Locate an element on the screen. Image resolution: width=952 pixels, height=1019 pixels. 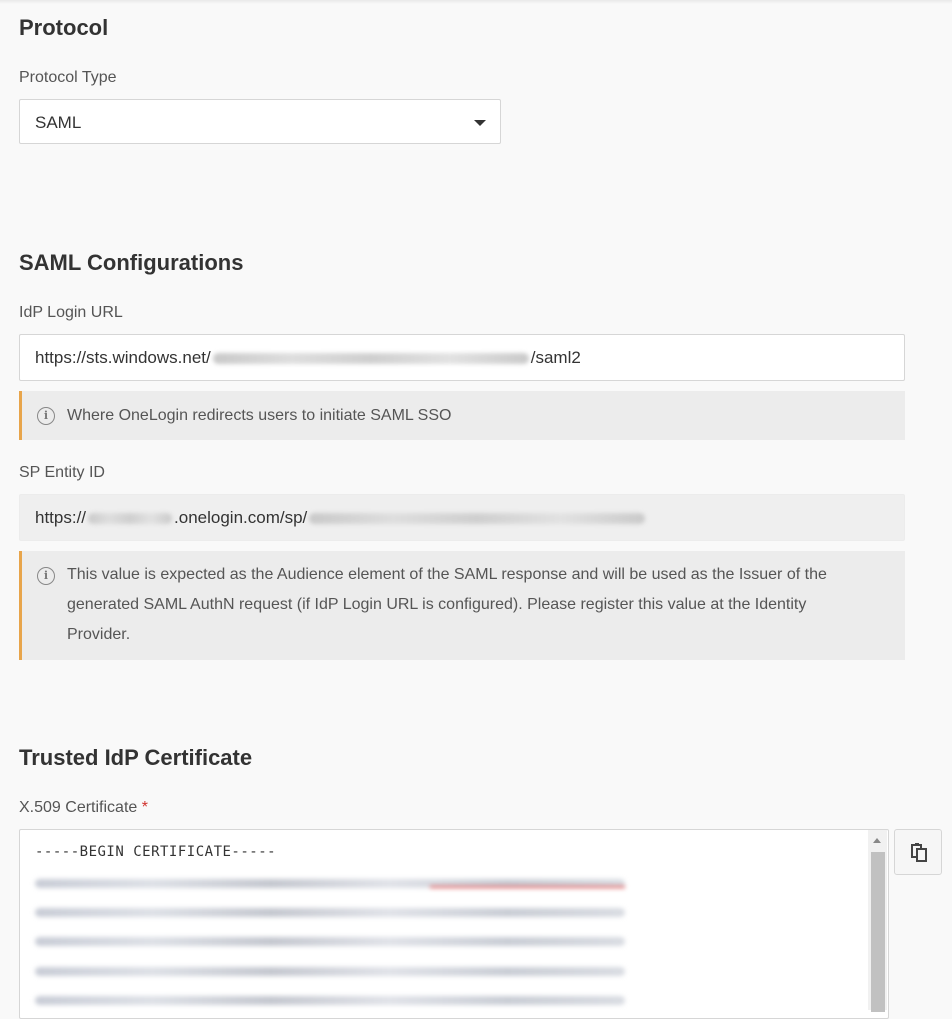
idp-login-url-label: IdP Login URL is located at coordinates (71, 312).